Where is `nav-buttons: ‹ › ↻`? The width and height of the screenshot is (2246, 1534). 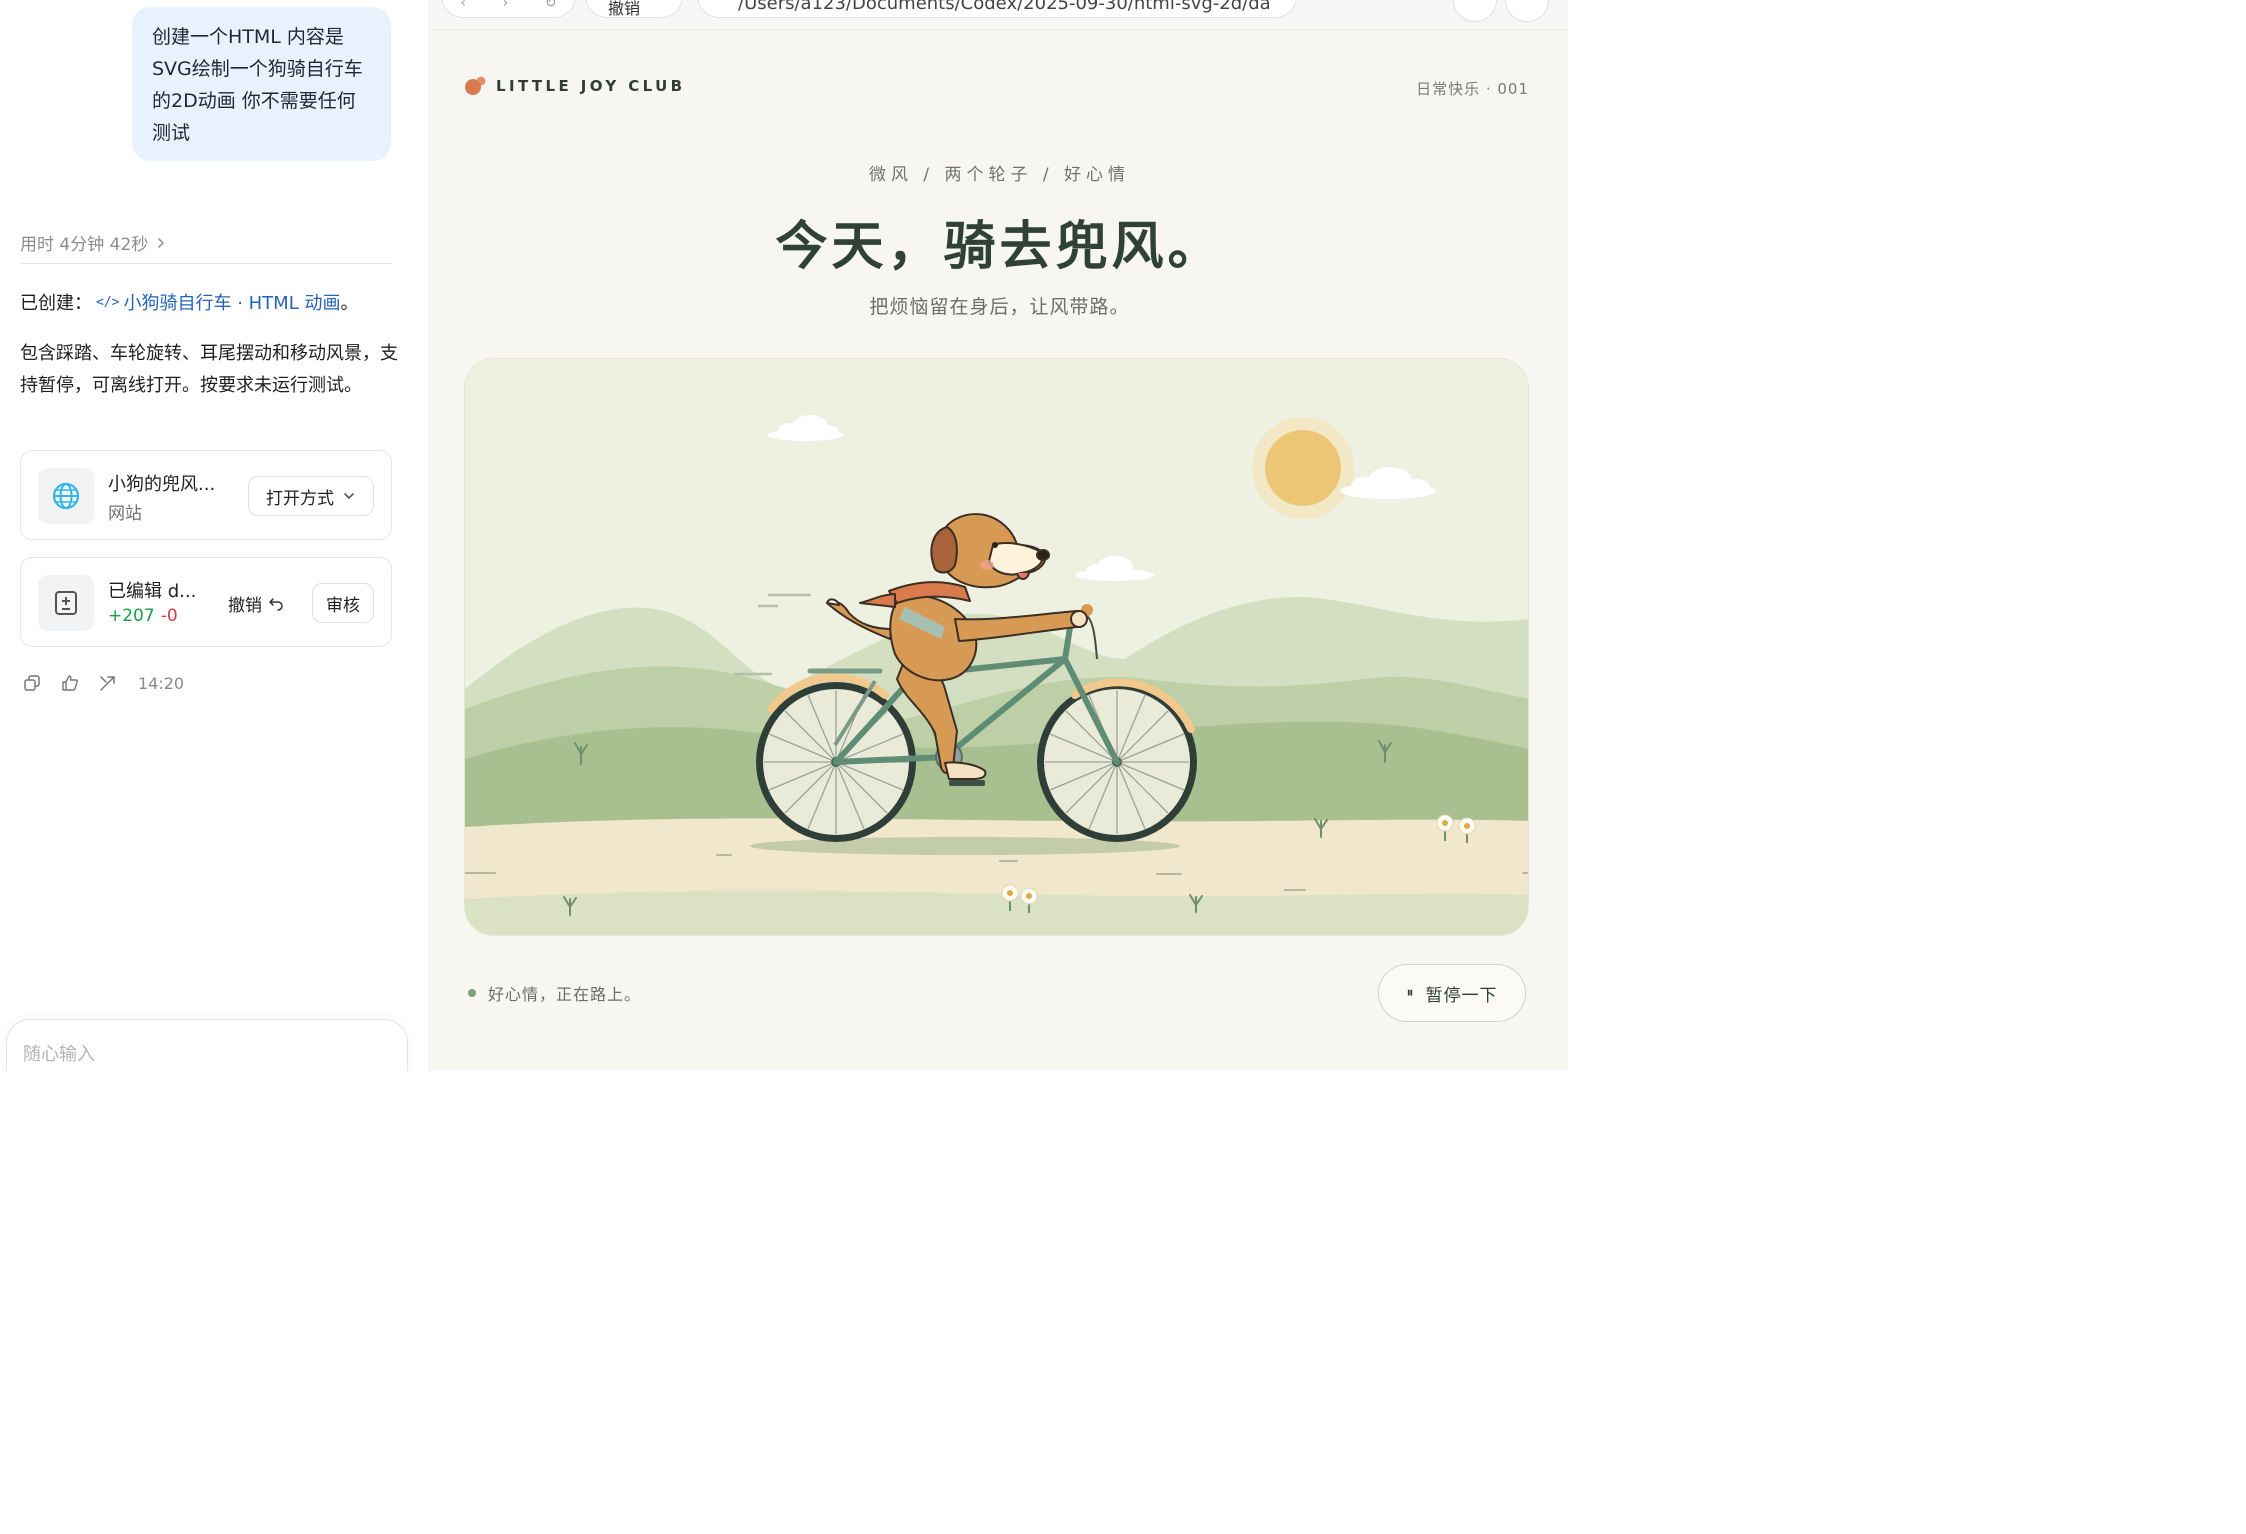 nav-buttons: ‹ › ↻ is located at coordinates (508, 9).